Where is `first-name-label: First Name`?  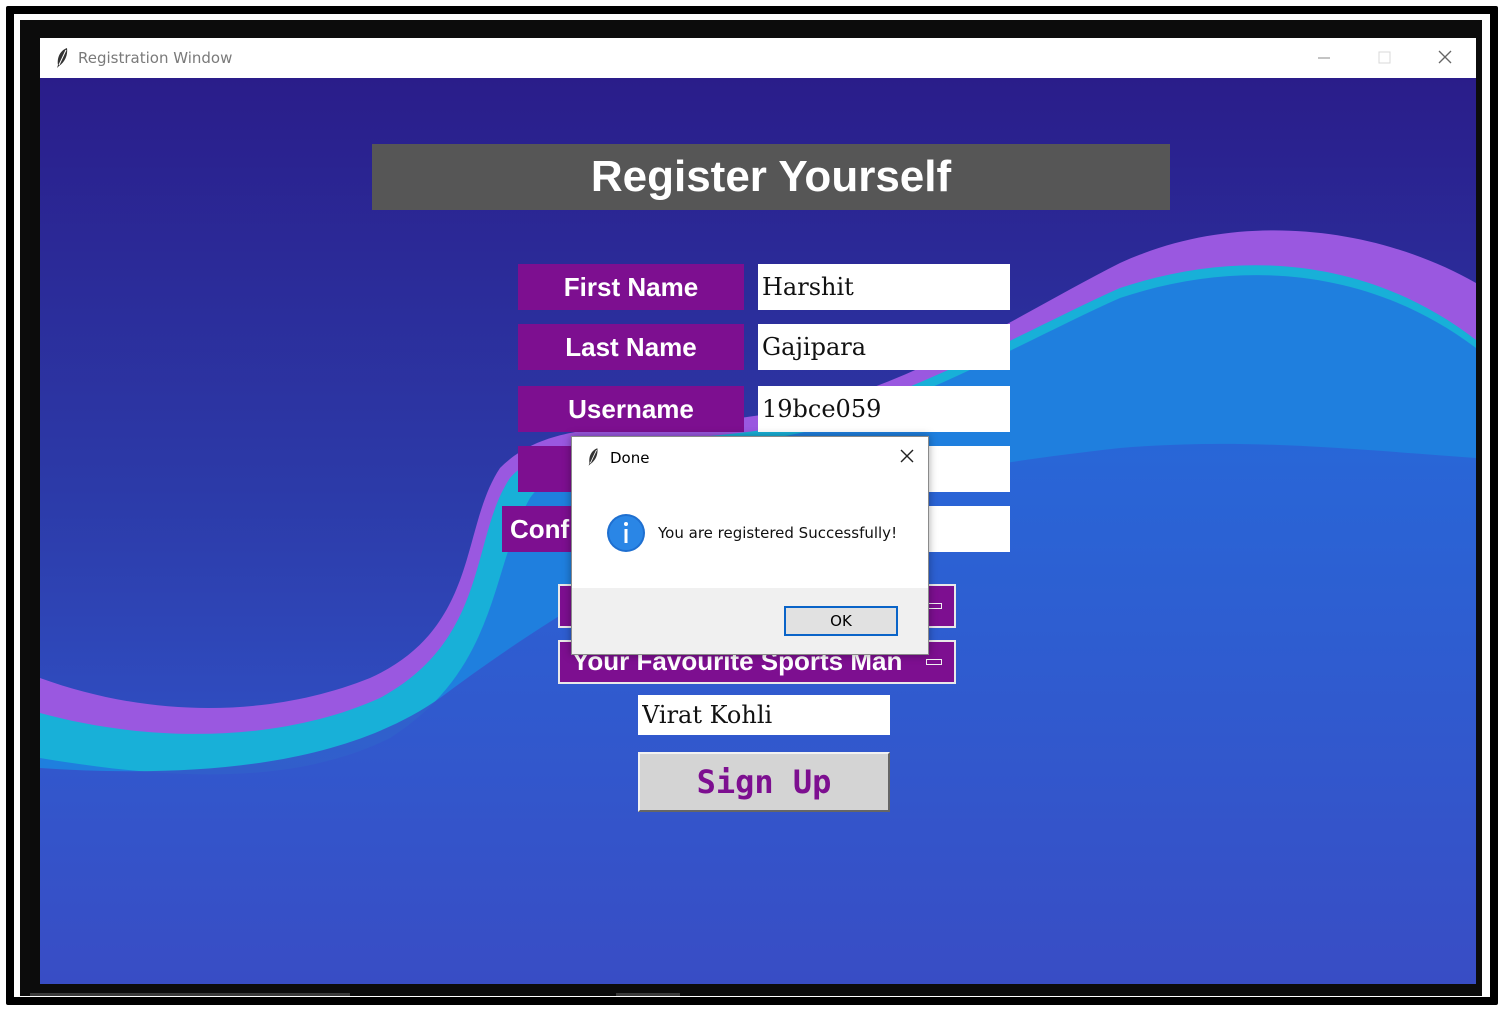
first-name-label: First Name is located at coordinates (631, 287).